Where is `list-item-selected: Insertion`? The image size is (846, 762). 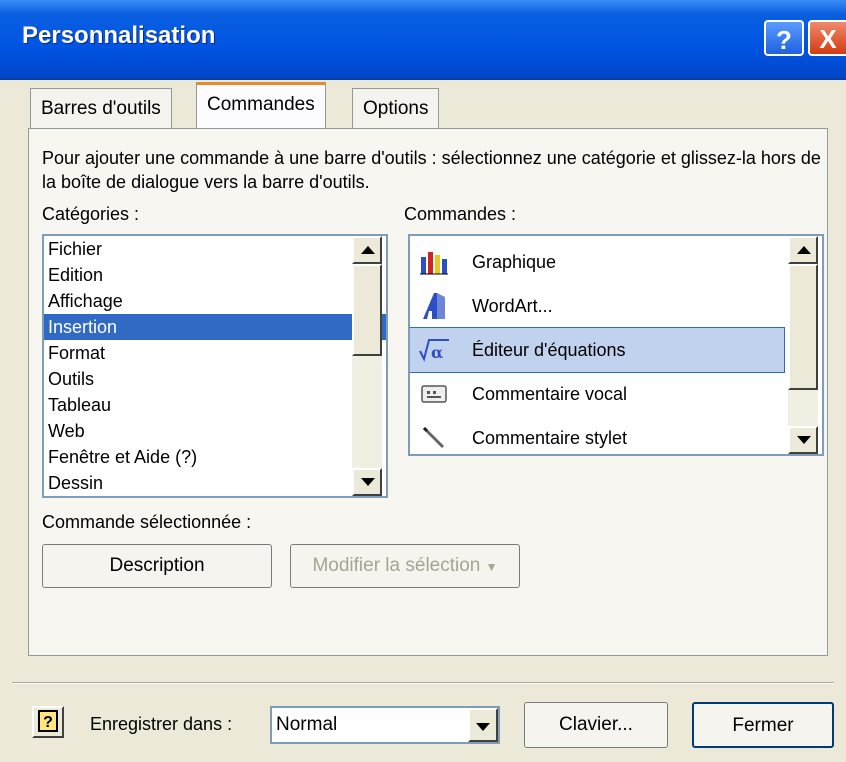
list-item-selected: Insertion is located at coordinates (215, 327).